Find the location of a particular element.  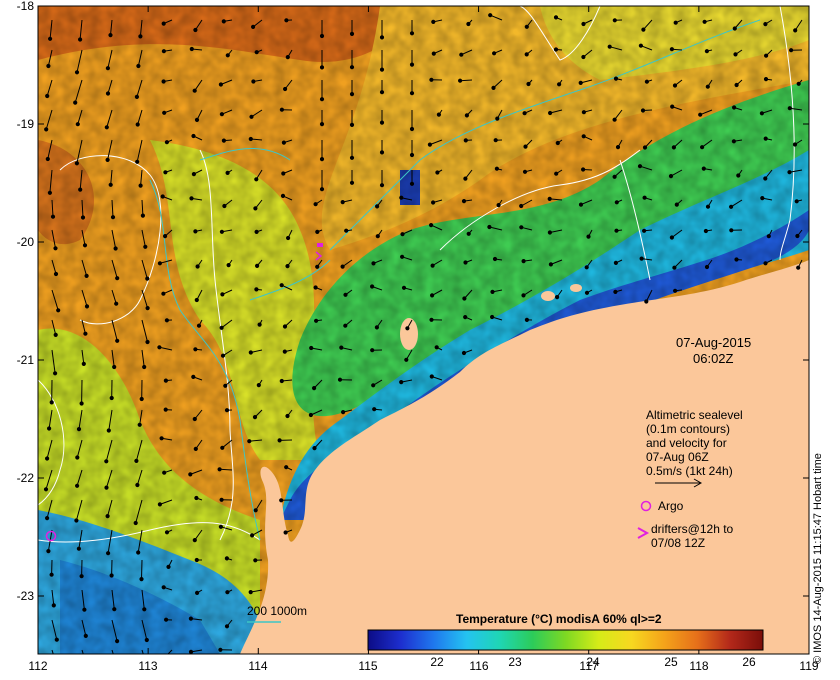

x-tick-label: 114 is located at coordinates (258, 666).